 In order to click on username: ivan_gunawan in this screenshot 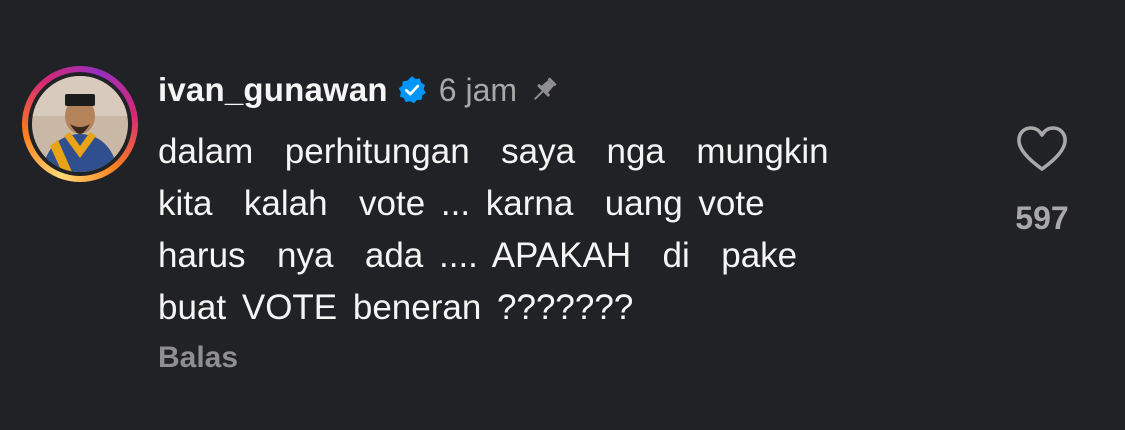, I will do `click(273, 90)`.